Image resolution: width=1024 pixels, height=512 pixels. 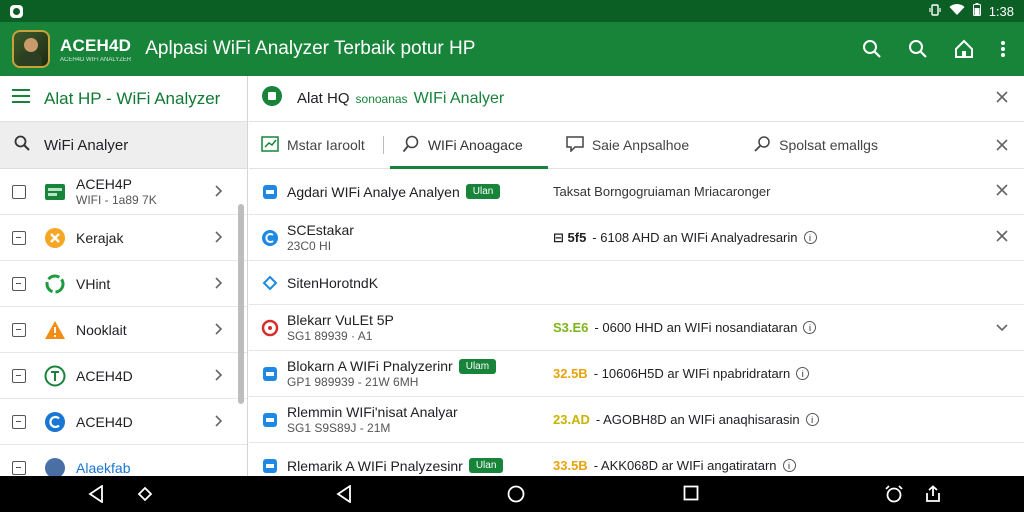 I want to click on tab-label: Saie Anpsalhoe, so click(x=640, y=145).